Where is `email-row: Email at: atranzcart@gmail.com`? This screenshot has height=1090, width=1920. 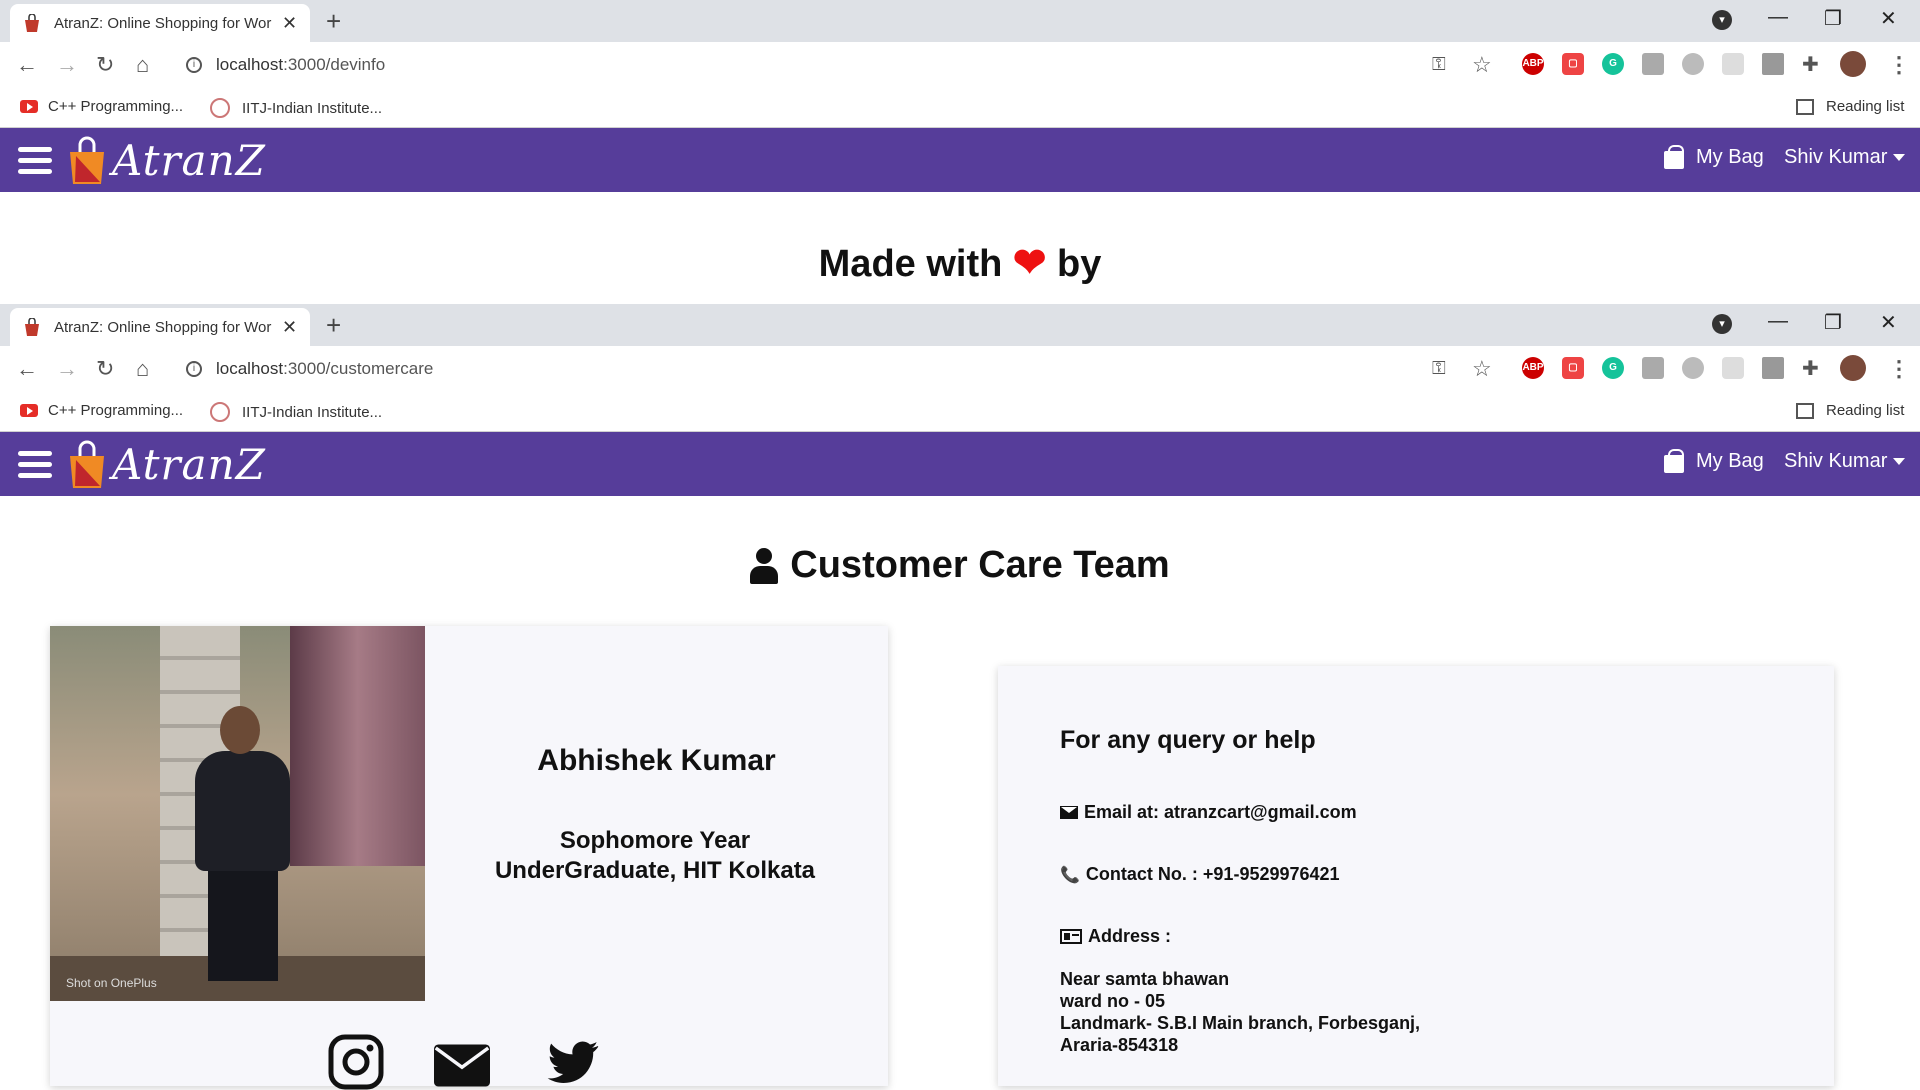
email-row: Email at: atranzcart@gmail.com is located at coordinates (1208, 812).